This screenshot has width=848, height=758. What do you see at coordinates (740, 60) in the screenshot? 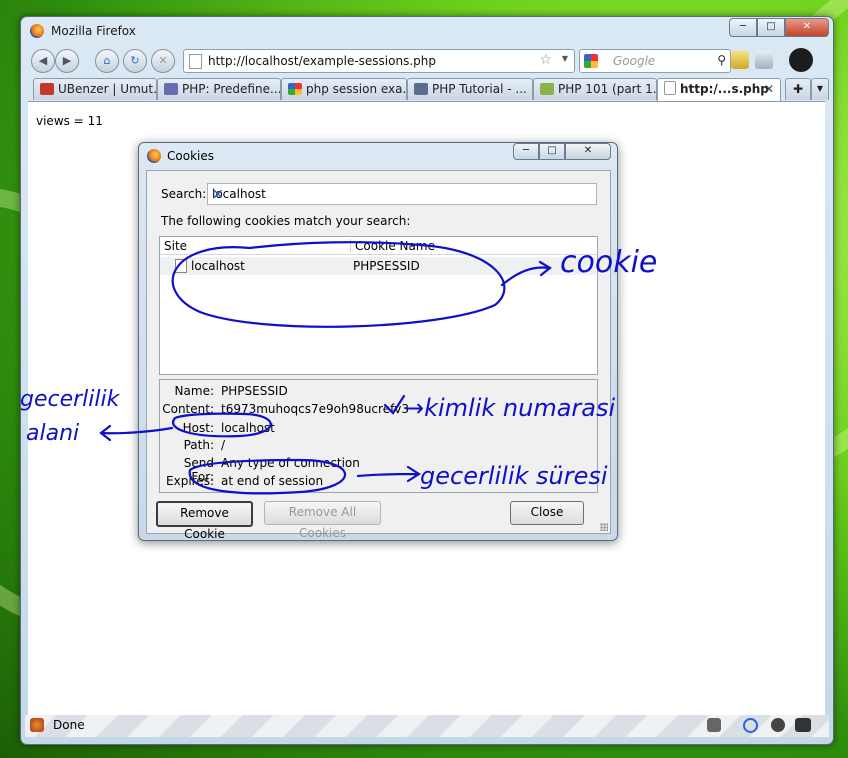
I see `addon-icon` at bounding box center [740, 60].